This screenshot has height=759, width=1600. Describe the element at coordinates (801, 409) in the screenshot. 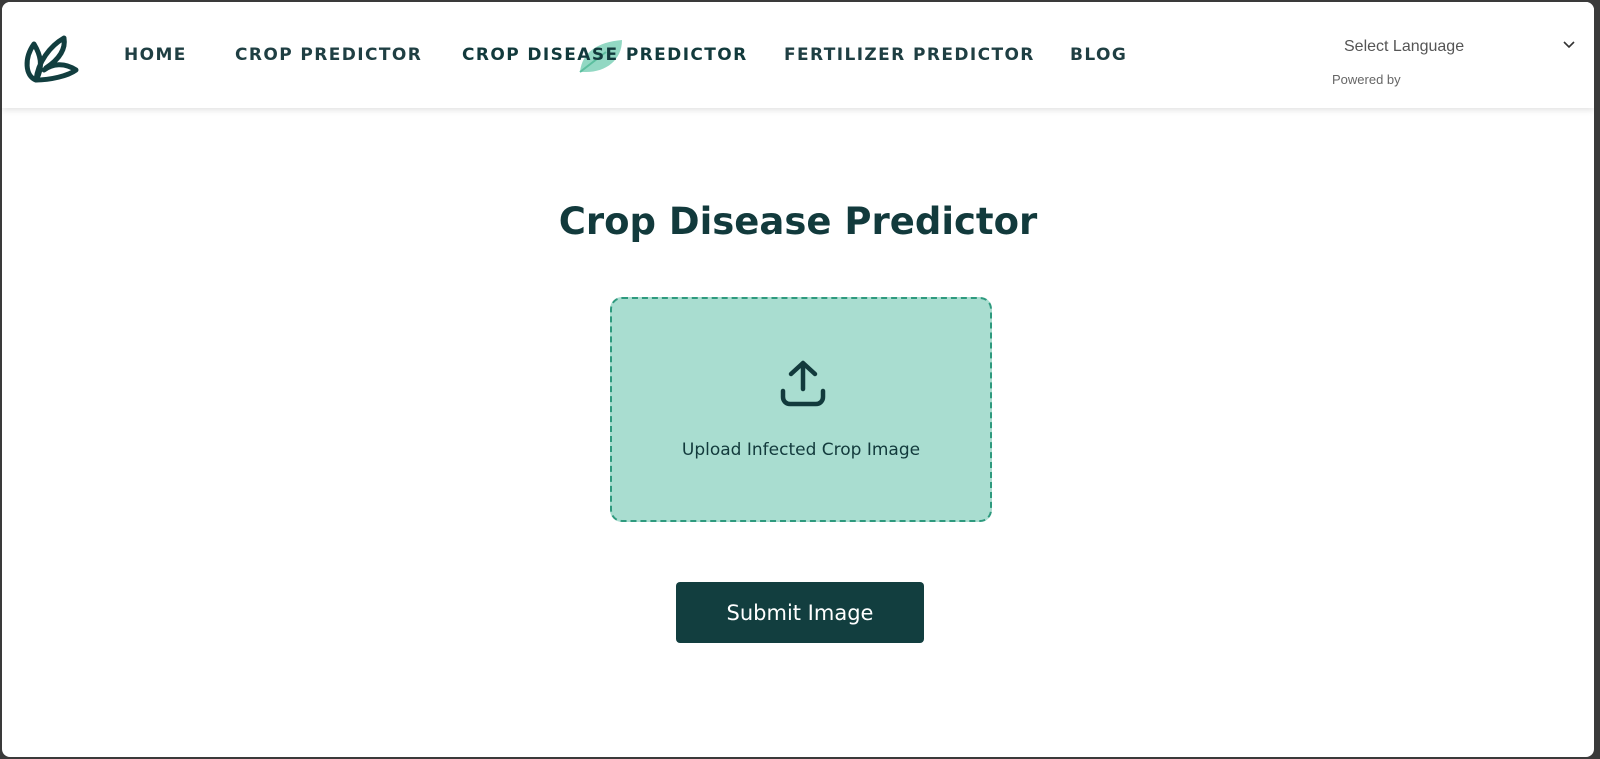

I see `upload-dropzone: Upload Infected Crop Image` at that location.